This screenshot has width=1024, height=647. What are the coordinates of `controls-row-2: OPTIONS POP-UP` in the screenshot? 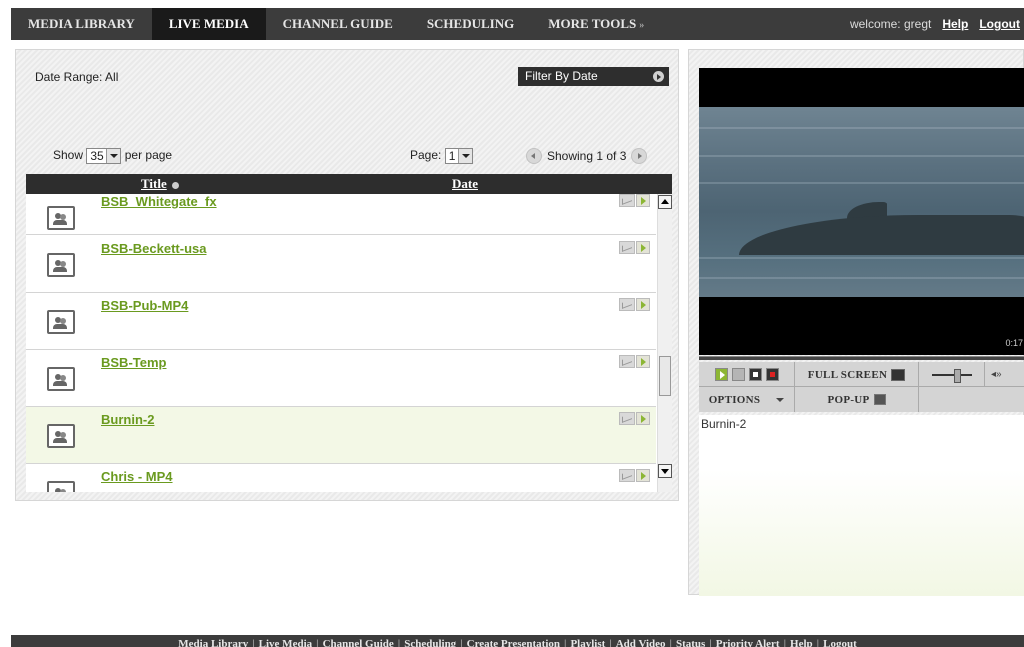 It's located at (861, 399).